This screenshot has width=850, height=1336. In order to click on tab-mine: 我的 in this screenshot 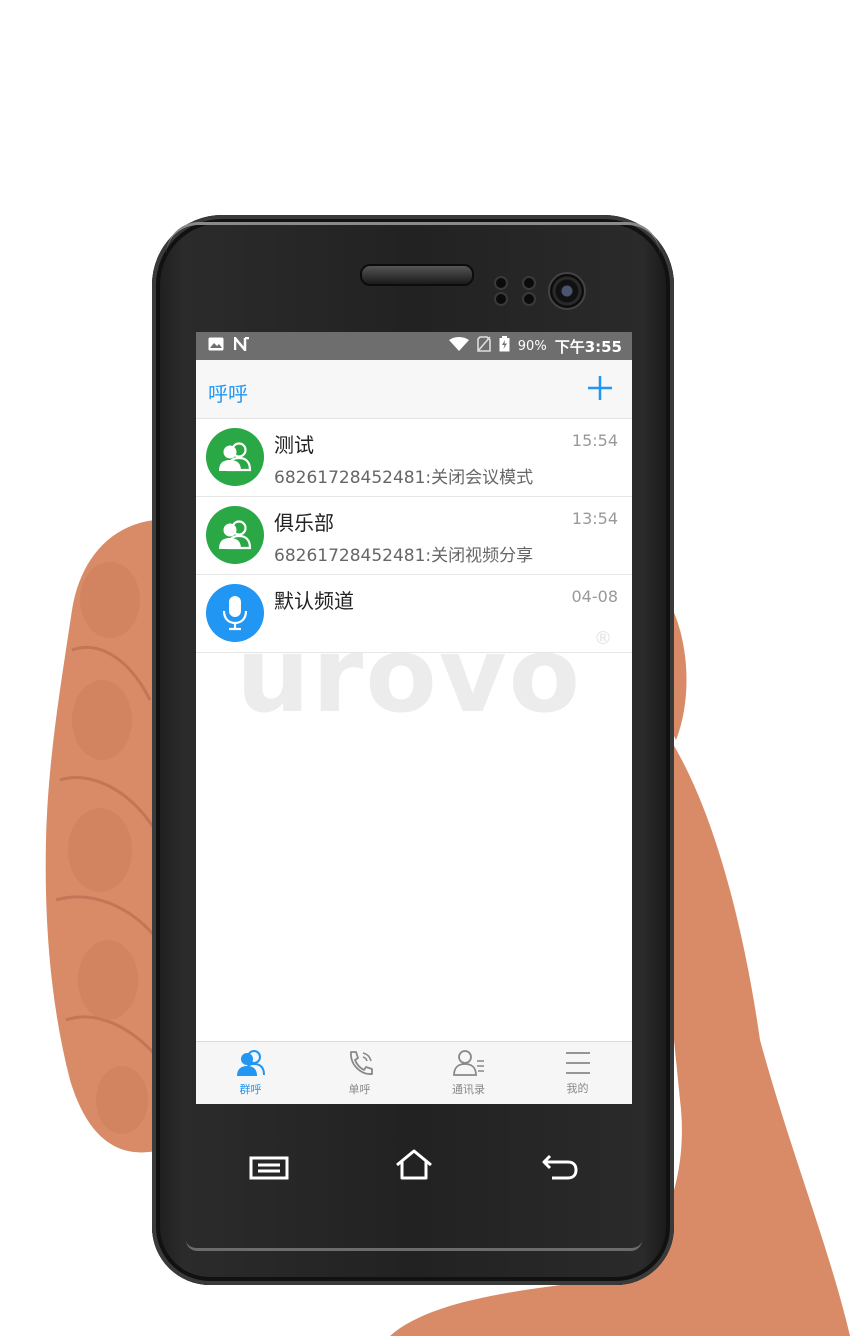, I will do `click(577, 1073)`.